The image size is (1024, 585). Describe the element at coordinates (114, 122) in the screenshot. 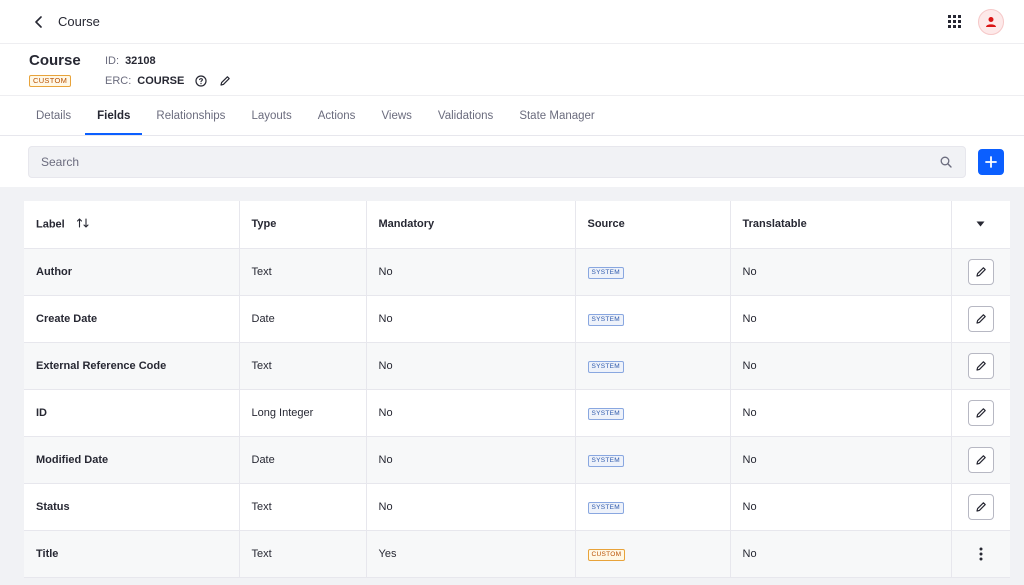

I see `tab-fields: Fields` at that location.